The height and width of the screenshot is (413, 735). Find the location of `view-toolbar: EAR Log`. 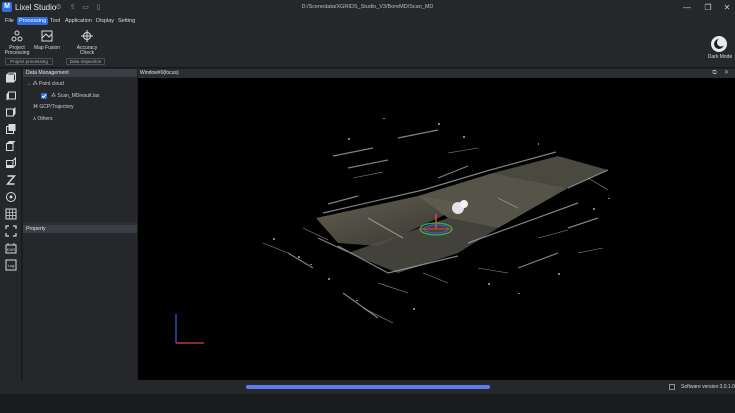

view-toolbar: EAR Log is located at coordinates (11, 224).